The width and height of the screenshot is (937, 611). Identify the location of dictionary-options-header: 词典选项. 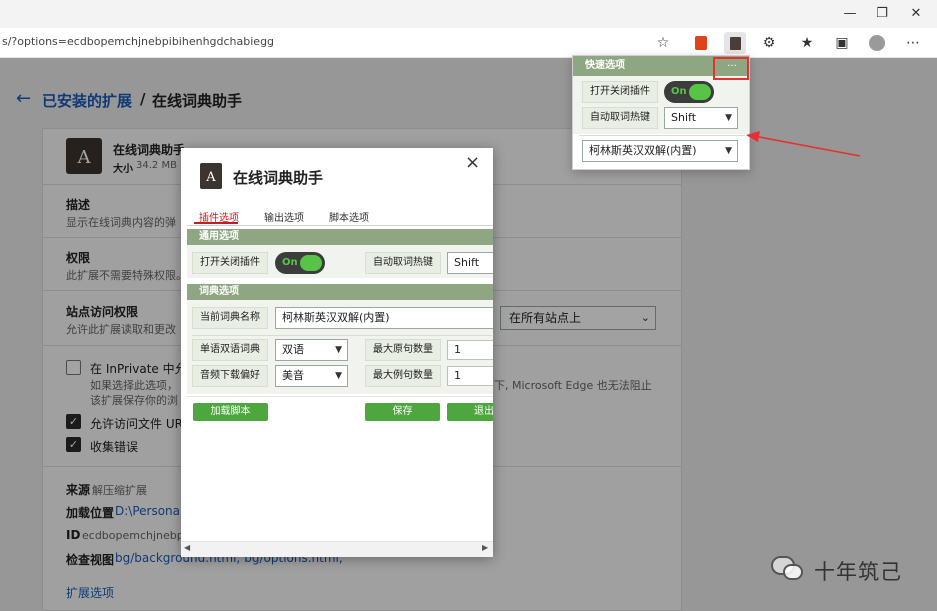
(340, 292).